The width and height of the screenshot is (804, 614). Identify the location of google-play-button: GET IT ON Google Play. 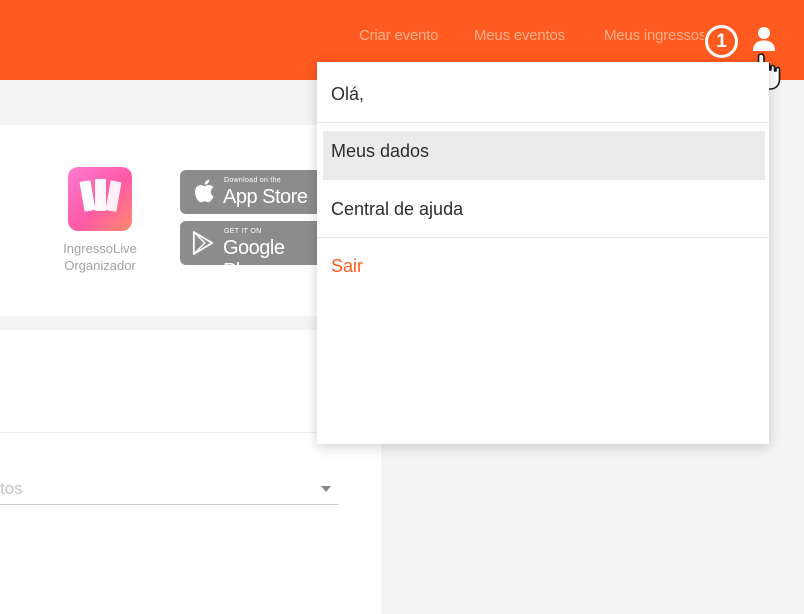
(251, 251).